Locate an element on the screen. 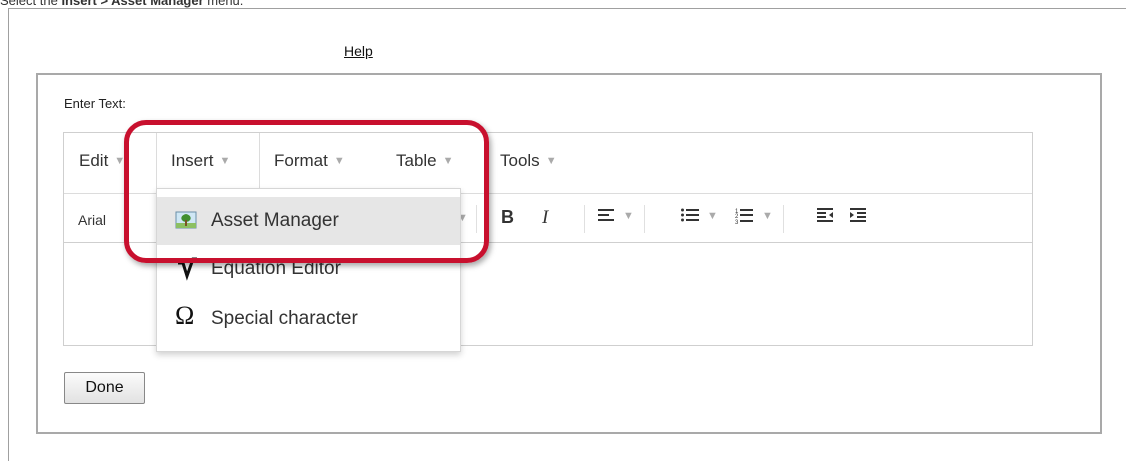 The image size is (1126, 461). menu-table: Table ▼ is located at coordinates (425, 161).